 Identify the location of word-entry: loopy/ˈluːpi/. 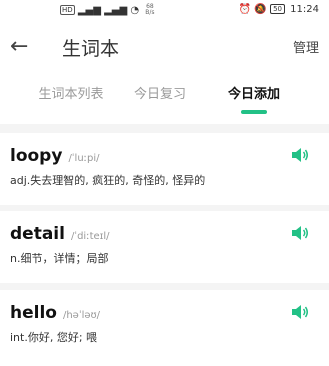
(55, 157).